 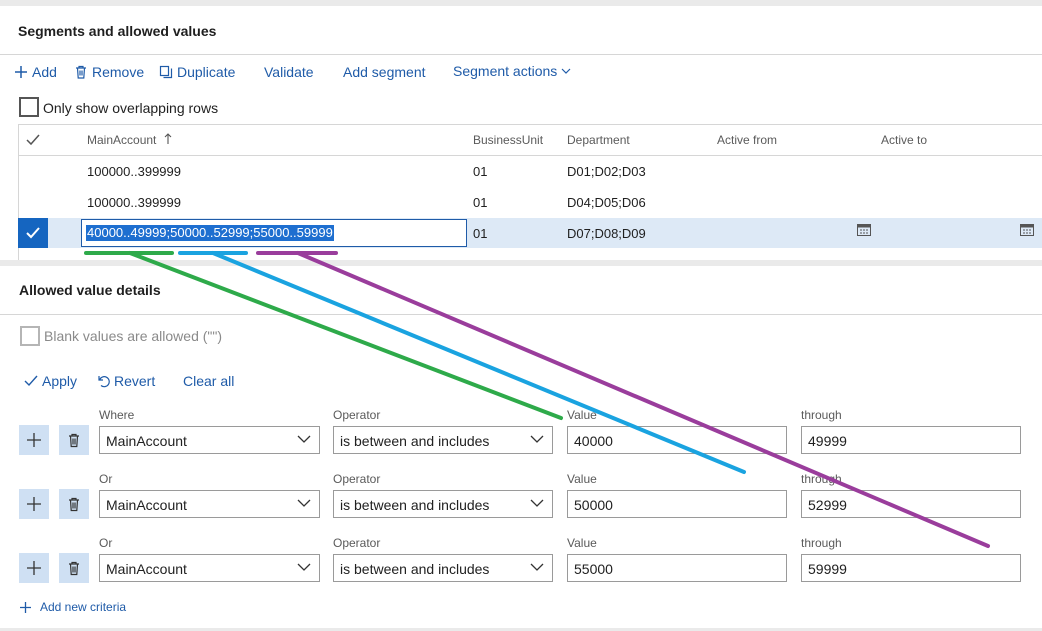 I want to click on grid-top-border, so click(x=530, y=124).